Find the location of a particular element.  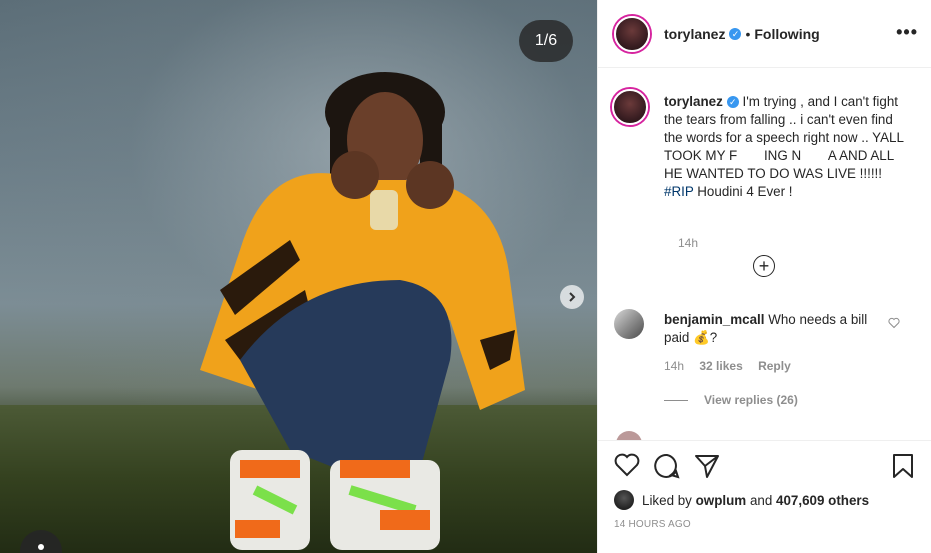

commenter-username: benjamin_mcall is located at coordinates (714, 319).